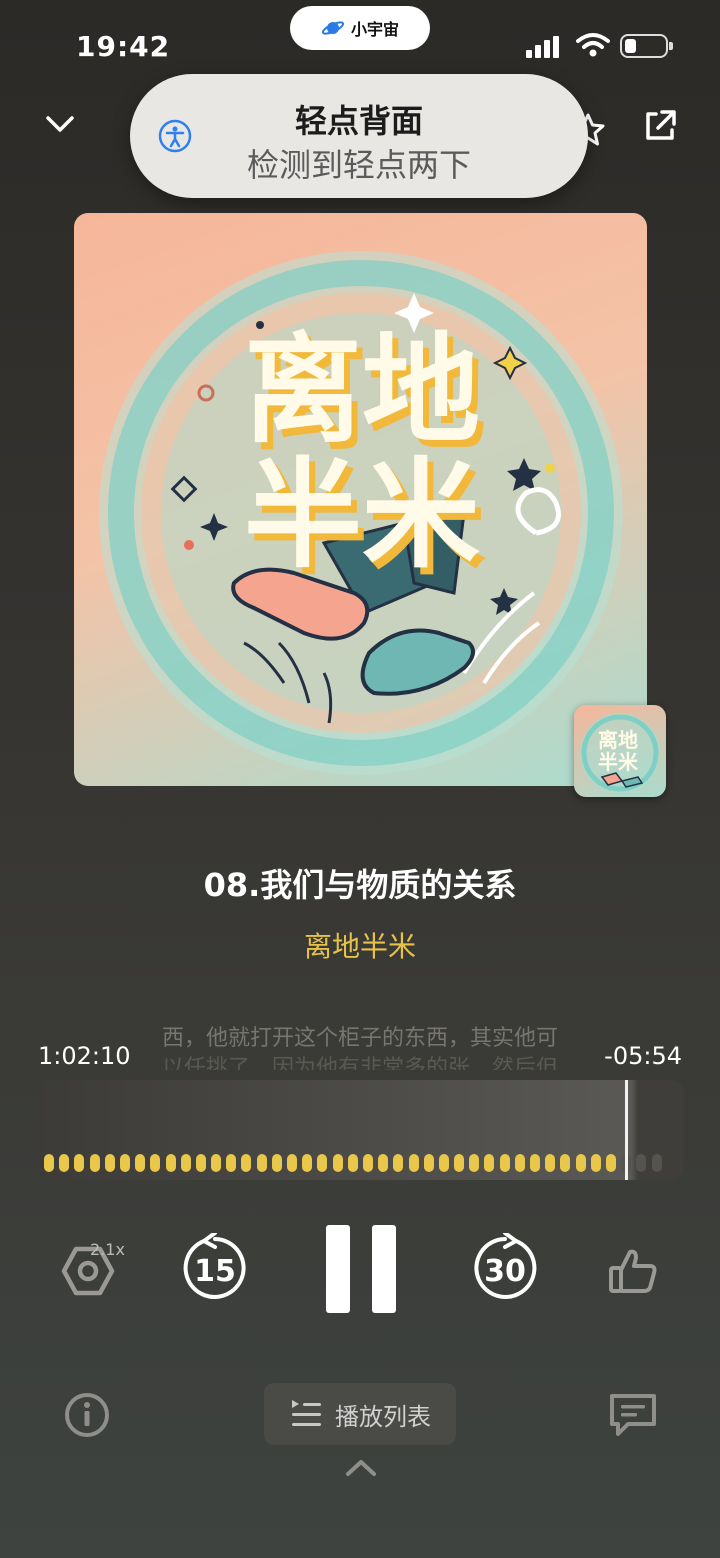 The height and width of the screenshot is (1558, 720). What do you see at coordinates (360, 1163) in the screenshot?
I see `progress-dots` at bounding box center [360, 1163].